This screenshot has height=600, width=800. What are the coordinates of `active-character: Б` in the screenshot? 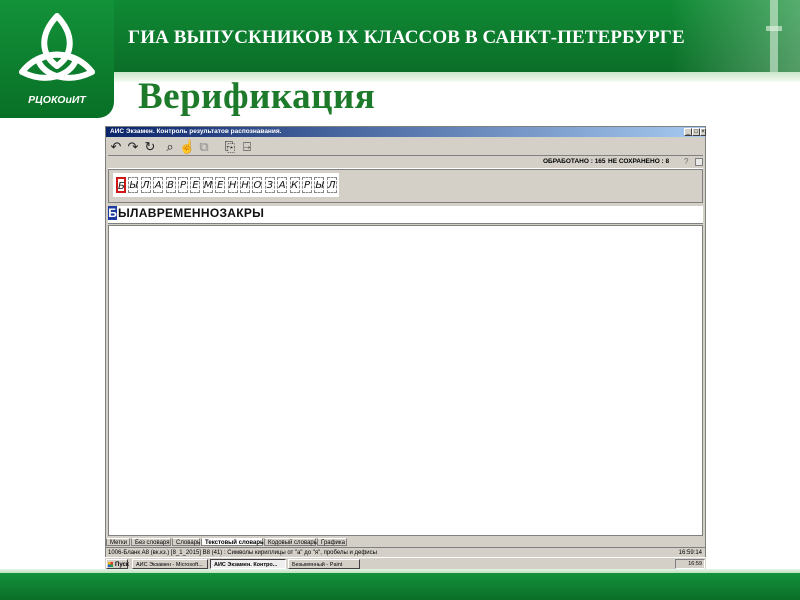 It's located at (112, 213).